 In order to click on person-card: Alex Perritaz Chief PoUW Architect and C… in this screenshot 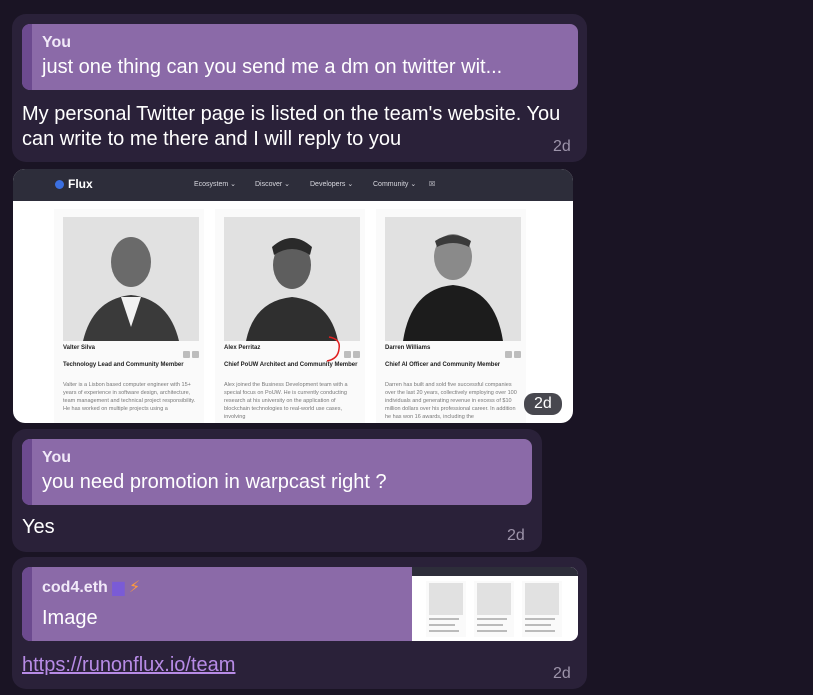, I will do `click(290, 316)`.